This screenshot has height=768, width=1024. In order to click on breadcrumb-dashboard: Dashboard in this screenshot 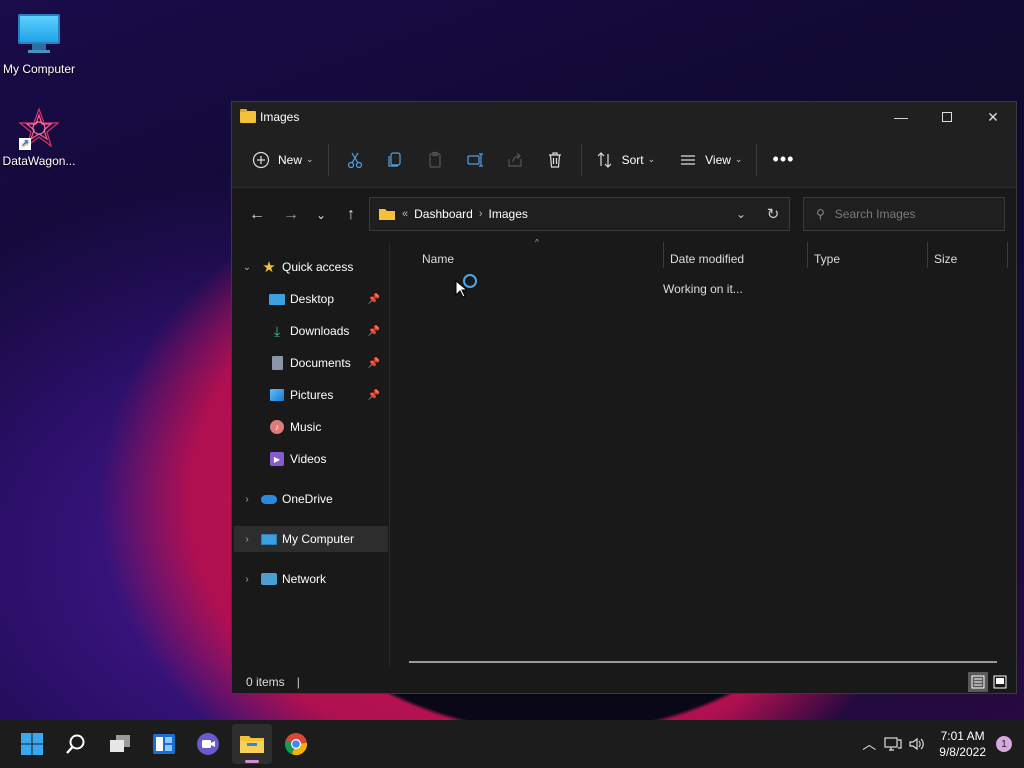, I will do `click(443, 214)`.